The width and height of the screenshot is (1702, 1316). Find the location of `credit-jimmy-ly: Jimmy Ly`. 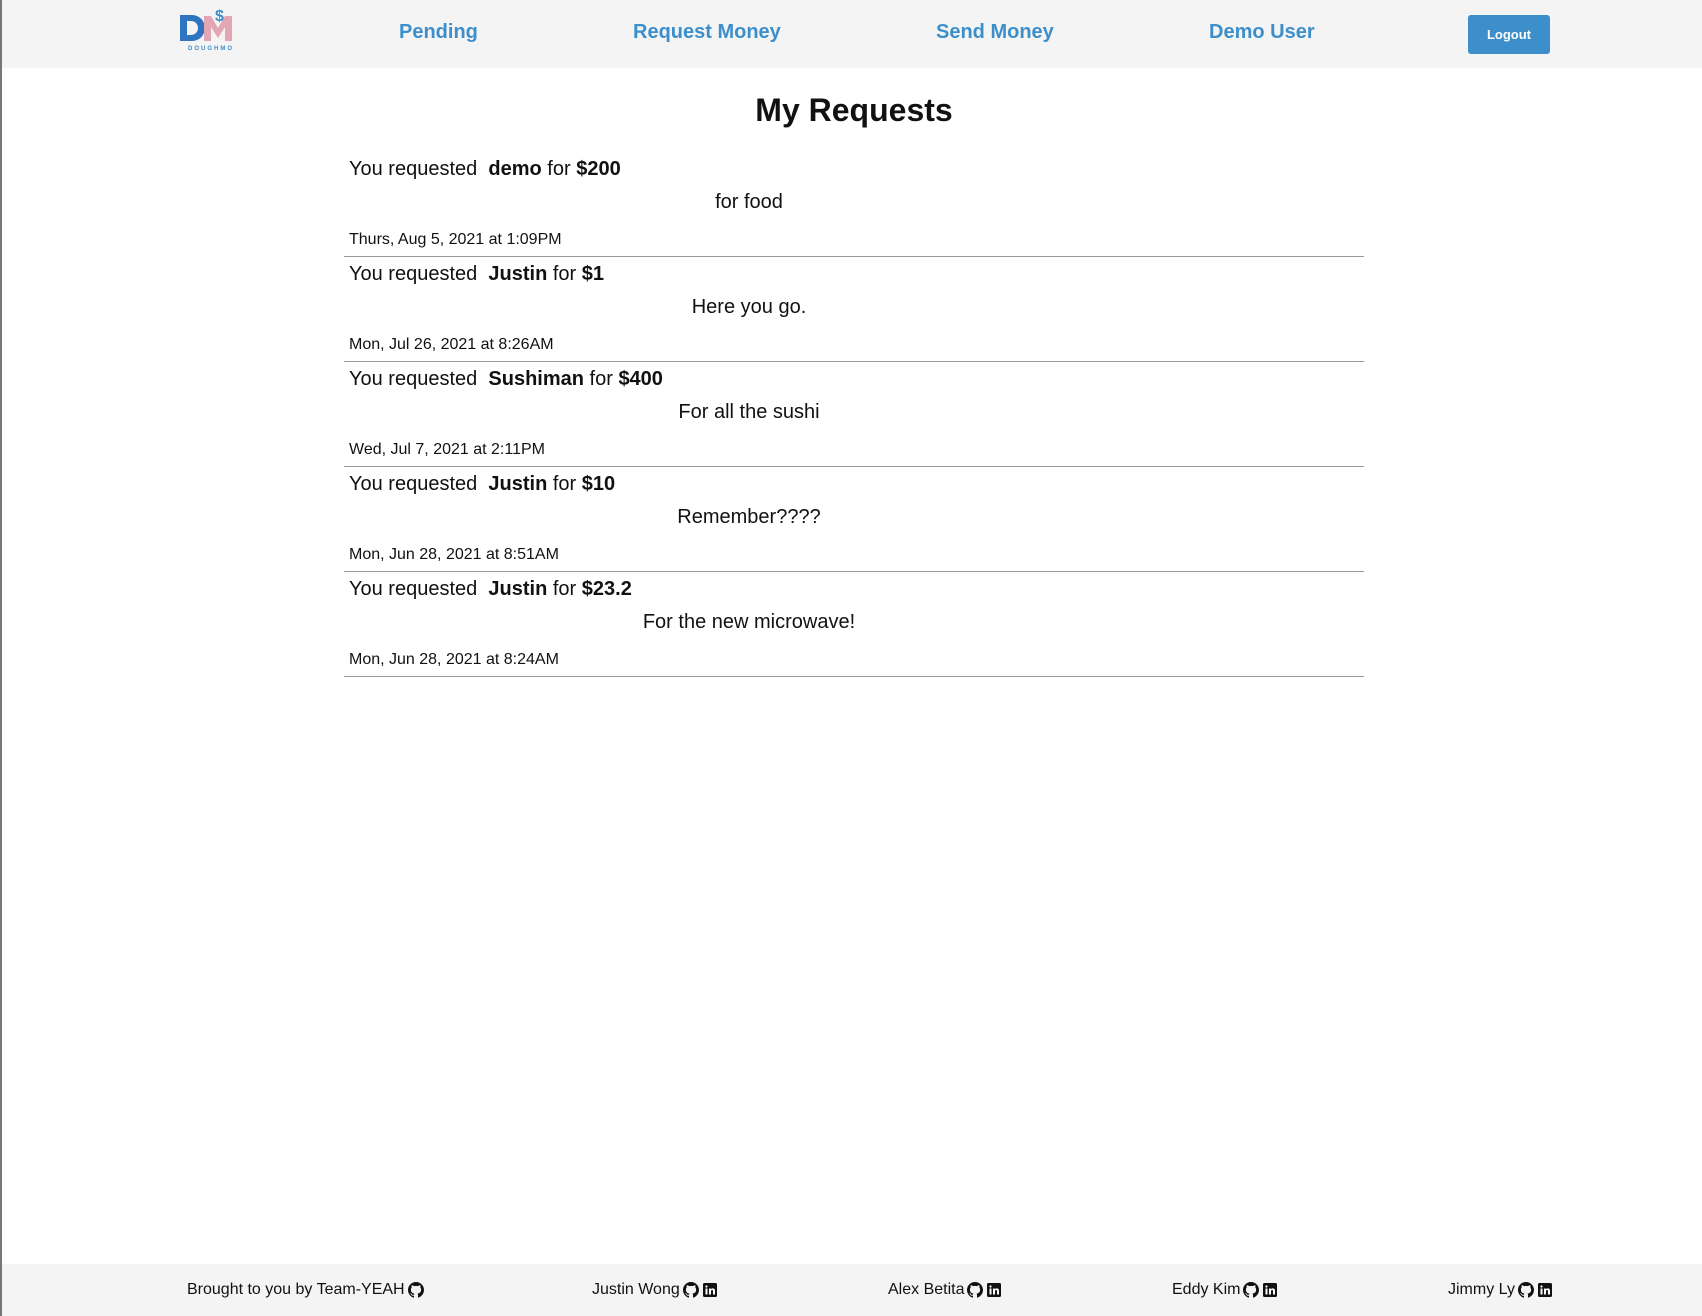

credit-jimmy-ly: Jimmy Ly is located at coordinates (1500, 1290).